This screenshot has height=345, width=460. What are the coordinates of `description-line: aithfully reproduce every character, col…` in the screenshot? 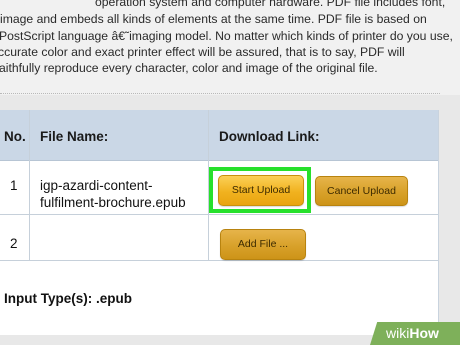 It's located at (189, 68).